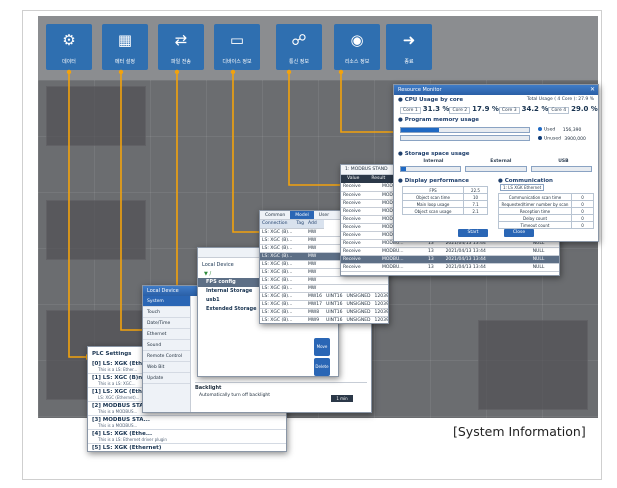 The image size is (617, 488). I want to click on storage-title-text: Storage space usage, so click(437, 154).